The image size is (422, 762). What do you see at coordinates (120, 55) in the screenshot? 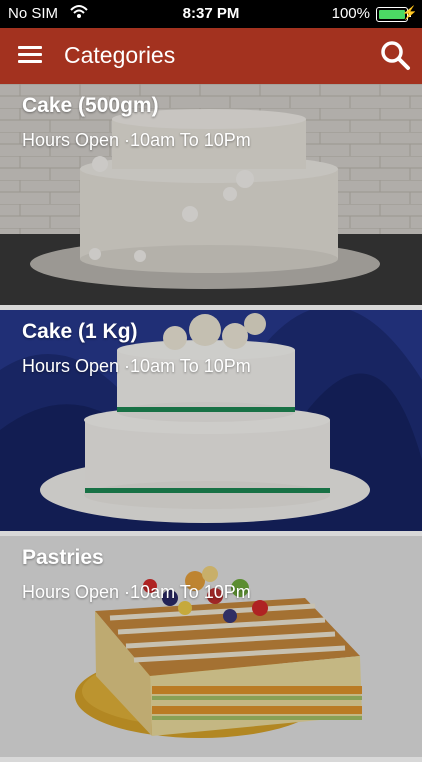
I see `page-title: Categories` at bounding box center [120, 55].